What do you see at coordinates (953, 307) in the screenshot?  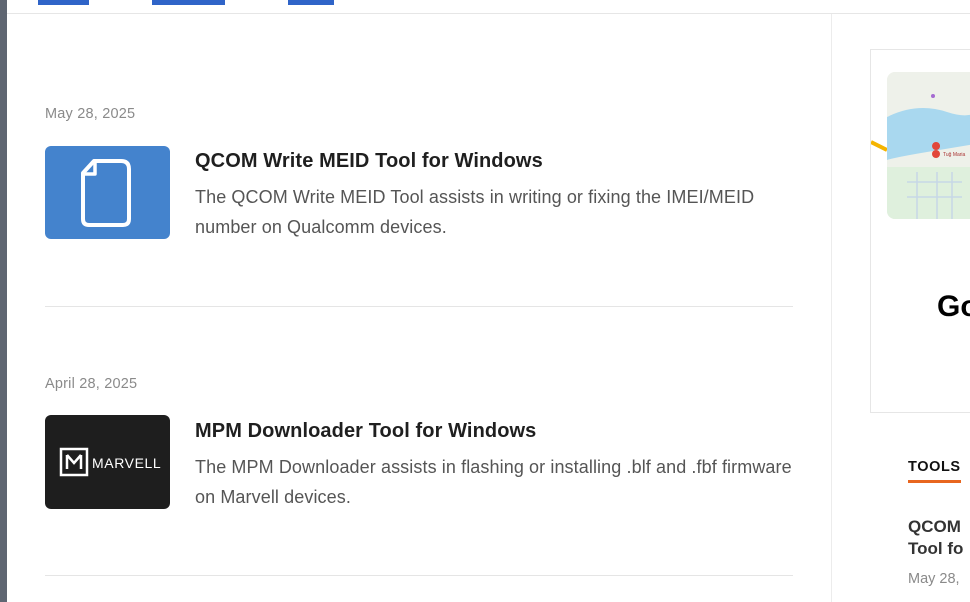 I see `ad-heading: Go` at bounding box center [953, 307].